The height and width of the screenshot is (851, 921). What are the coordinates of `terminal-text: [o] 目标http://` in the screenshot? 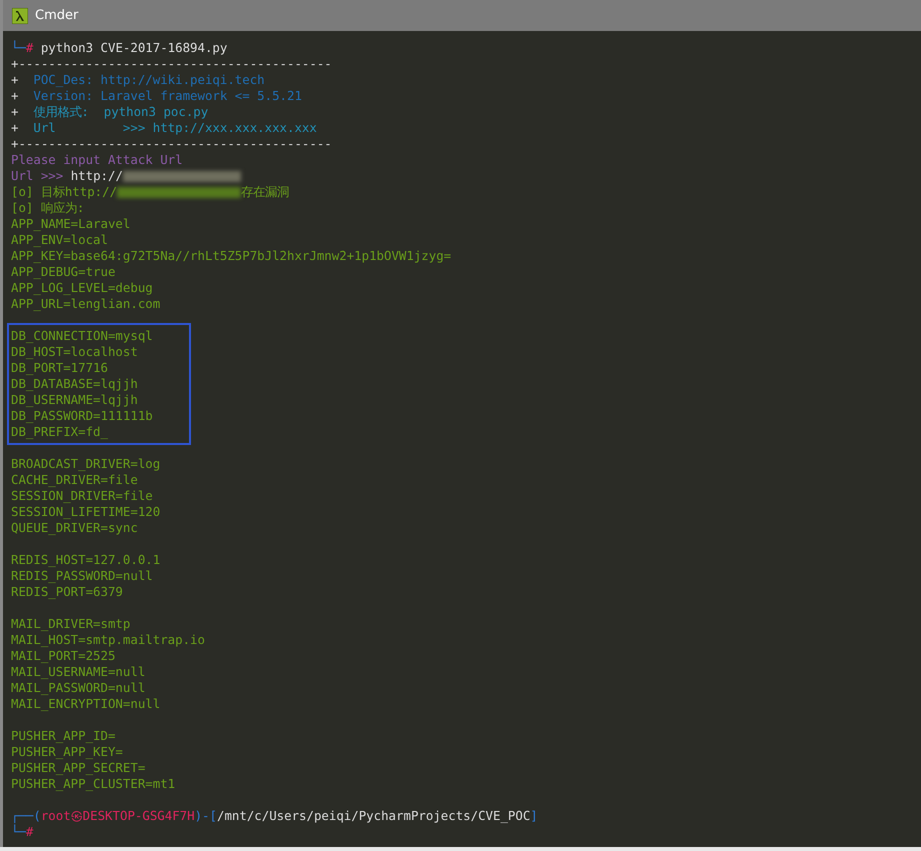 It's located at (64, 192).